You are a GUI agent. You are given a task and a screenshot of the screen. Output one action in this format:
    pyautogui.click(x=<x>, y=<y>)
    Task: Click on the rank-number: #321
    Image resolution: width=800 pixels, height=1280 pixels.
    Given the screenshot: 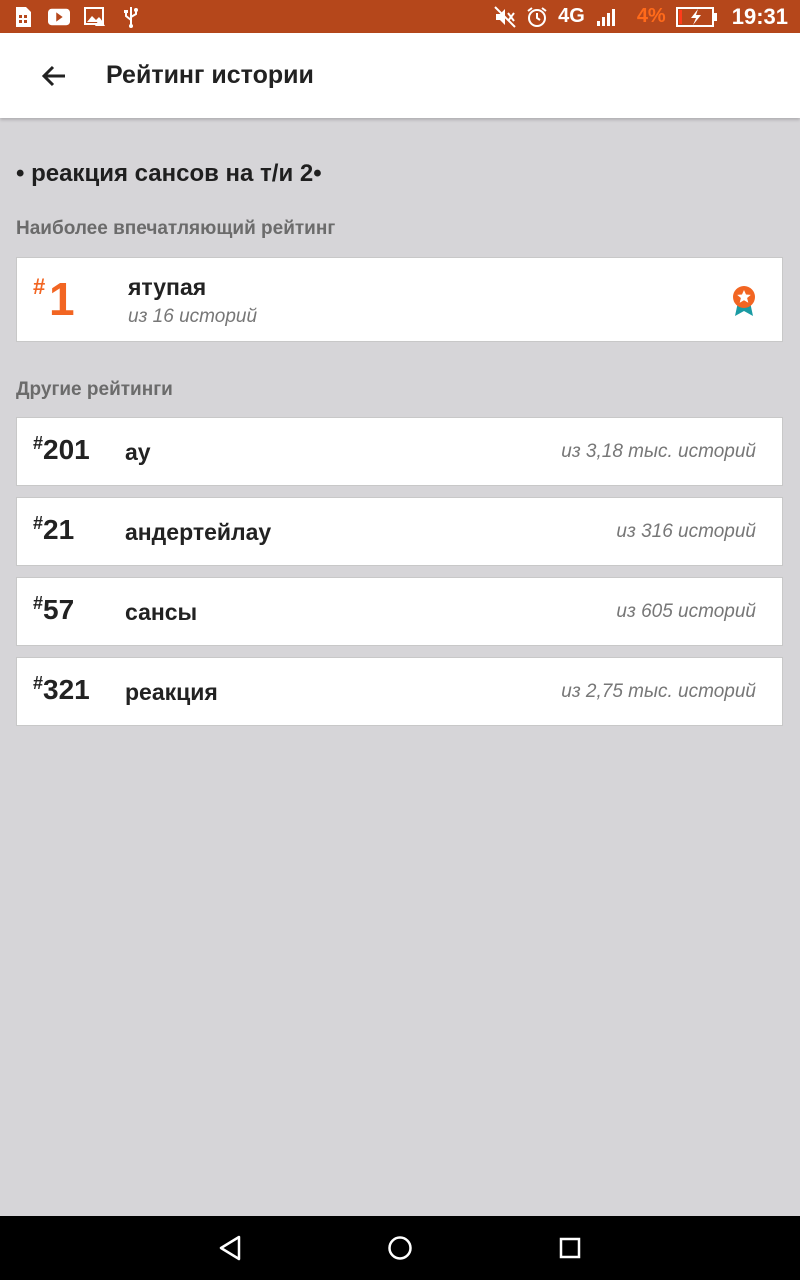 What is the action you would take?
    pyautogui.click(x=61, y=689)
    